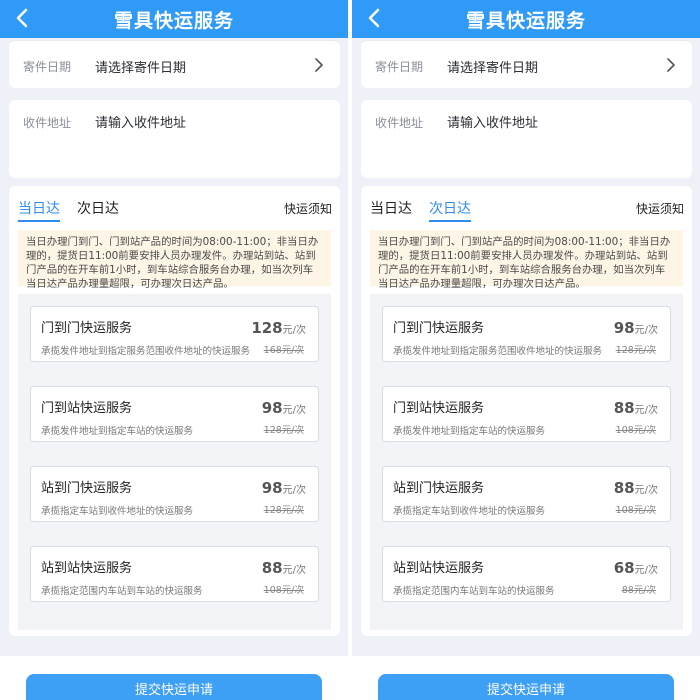  Describe the element at coordinates (638, 590) in the screenshot. I see `service-original-price: 88元/次` at that location.